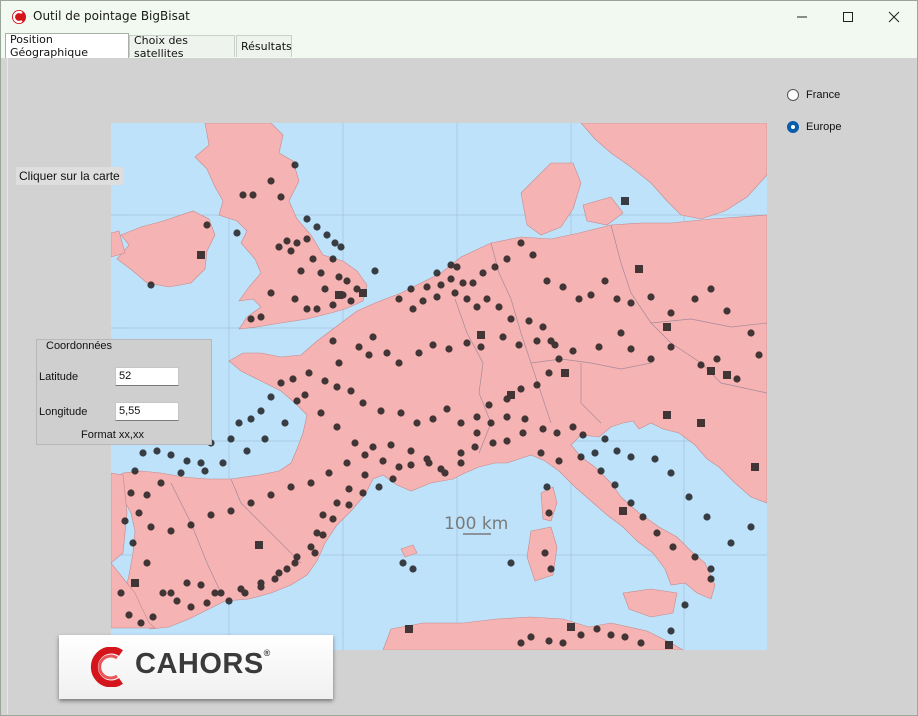 The height and width of the screenshot is (716, 918). Describe the element at coordinates (814, 127) in the screenshot. I see `radio-europe: Europe` at that location.